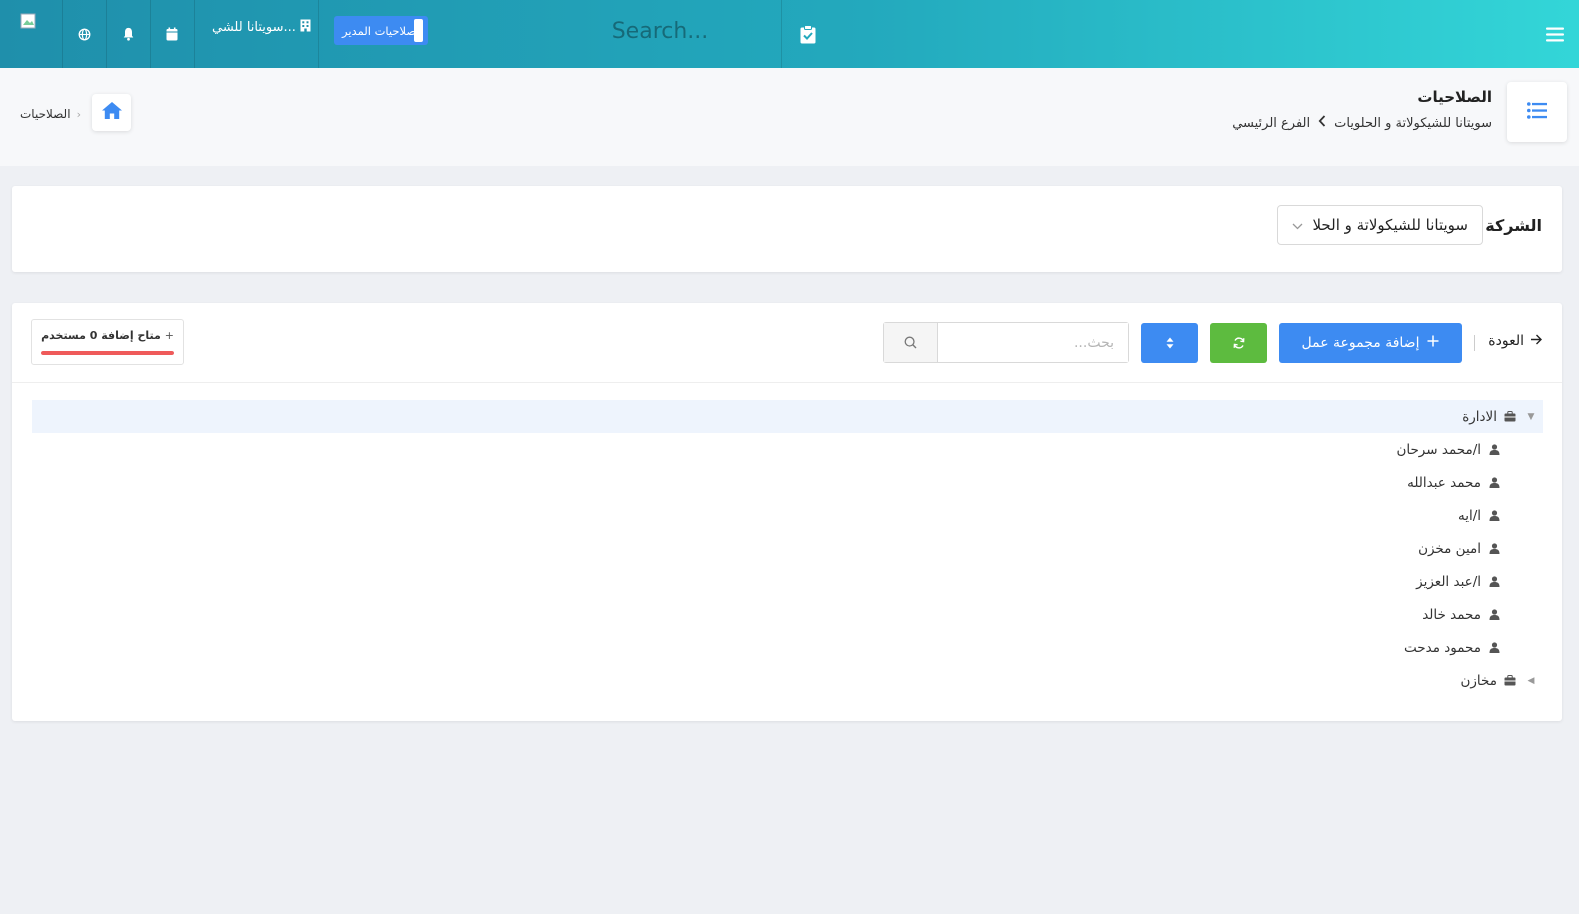  What do you see at coordinates (1451, 614) in the screenshot?
I see `tree-user-label: محمد خالد` at bounding box center [1451, 614].